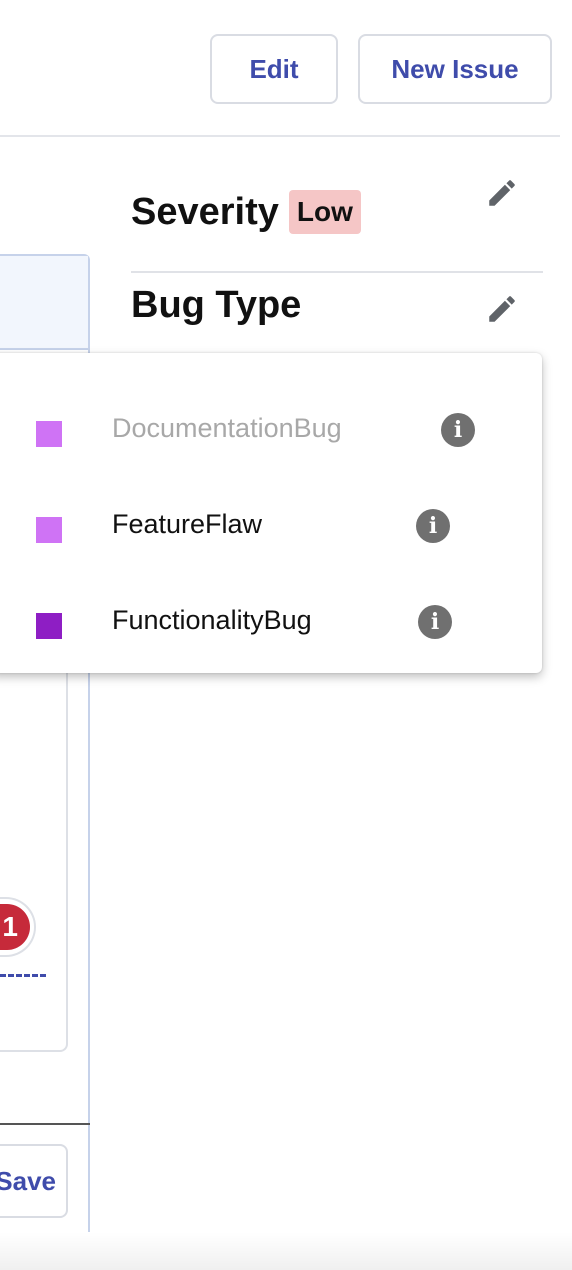 This screenshot has width=572, height=1270. Describe the element at coordinates (44, 303) in the screenshot. I see `left-panel-header` at that location.